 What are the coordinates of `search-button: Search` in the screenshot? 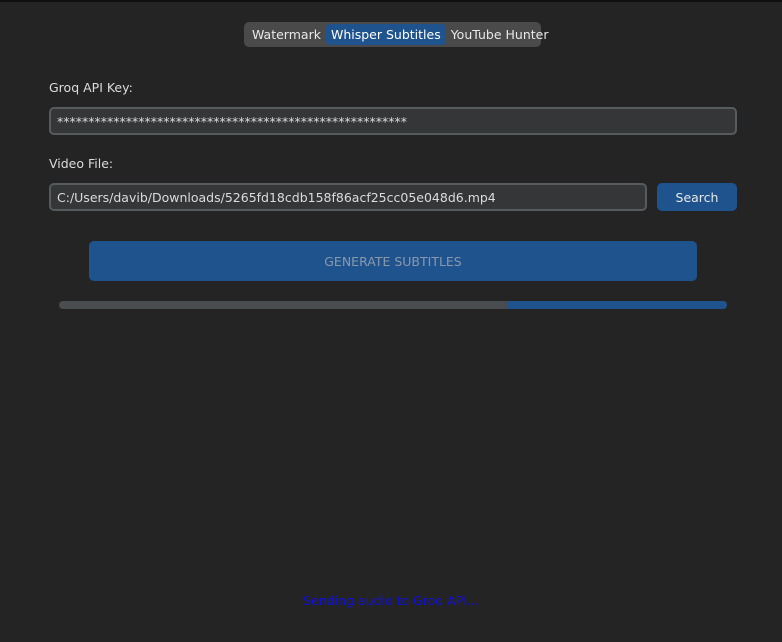 It's located at (697, 197).